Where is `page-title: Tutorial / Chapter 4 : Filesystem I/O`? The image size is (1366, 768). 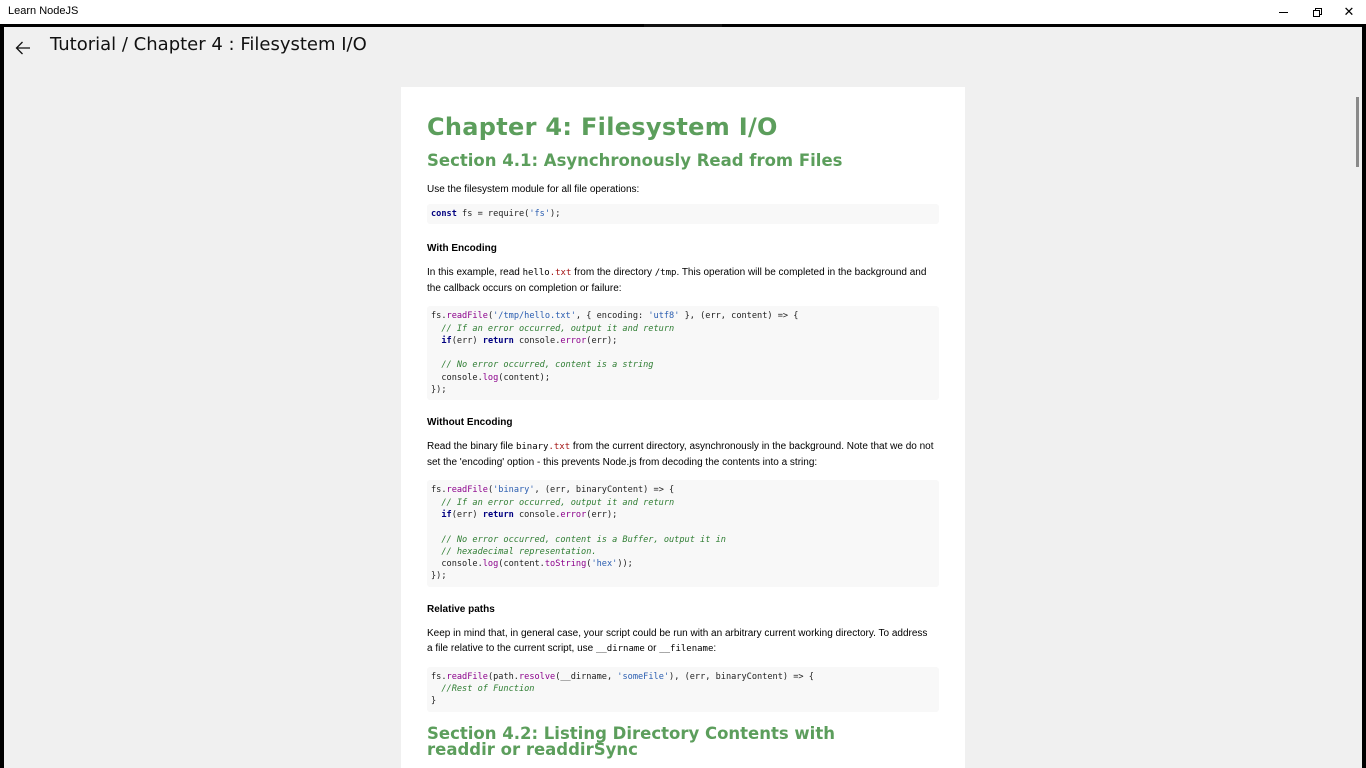 page-title: Tutorial / Chapter 4 : Filesystem I/O is located at coordinates (208, 44).